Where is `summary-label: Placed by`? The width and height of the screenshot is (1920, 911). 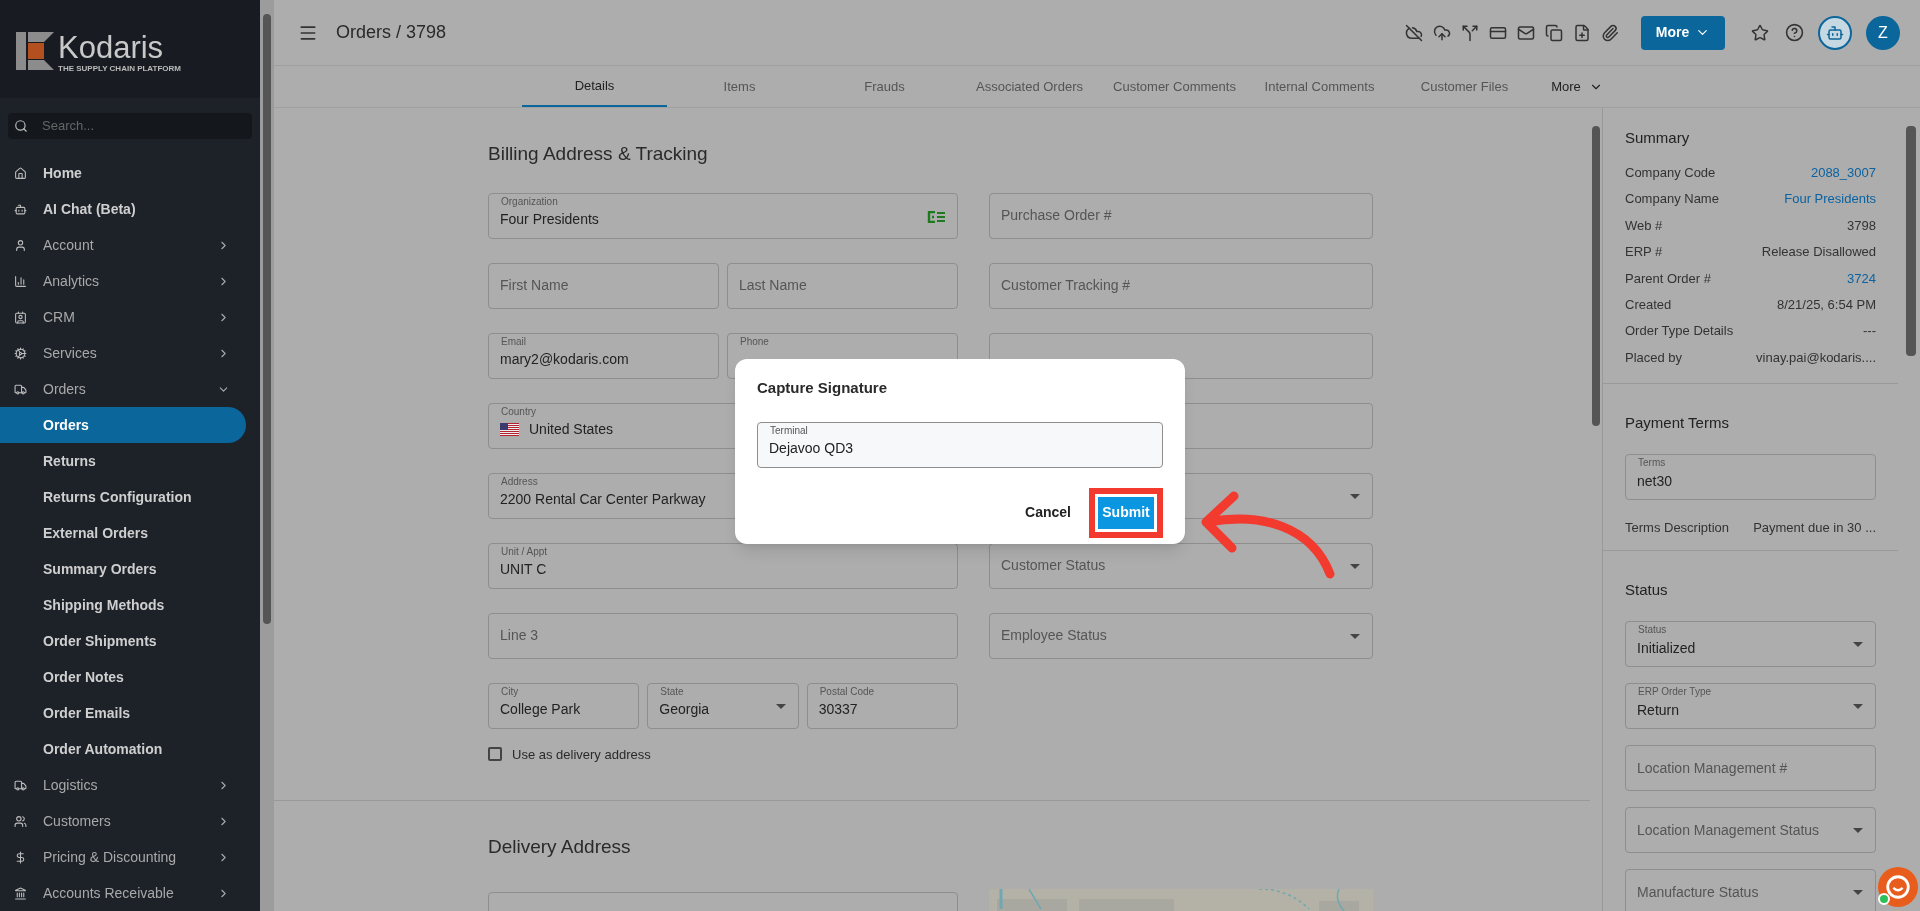 summary-label: Placed by is located at coordinates (1654, 357).